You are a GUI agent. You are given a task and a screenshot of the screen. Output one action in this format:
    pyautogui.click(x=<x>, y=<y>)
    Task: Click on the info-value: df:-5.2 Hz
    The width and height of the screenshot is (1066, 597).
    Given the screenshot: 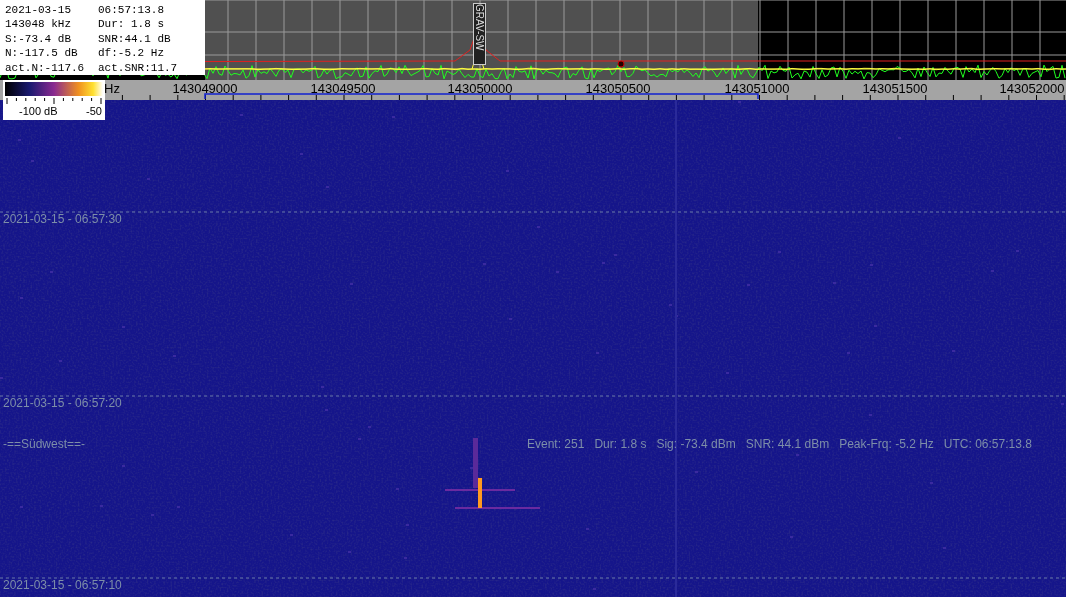 What is the action you would take?
    pyautogui.click(x=131, y=53)
    